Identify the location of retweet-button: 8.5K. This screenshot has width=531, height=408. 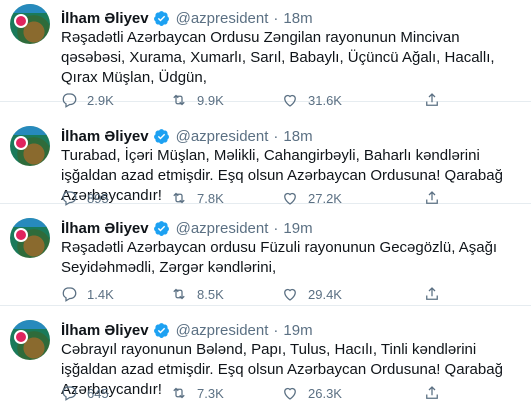
(197, 294).